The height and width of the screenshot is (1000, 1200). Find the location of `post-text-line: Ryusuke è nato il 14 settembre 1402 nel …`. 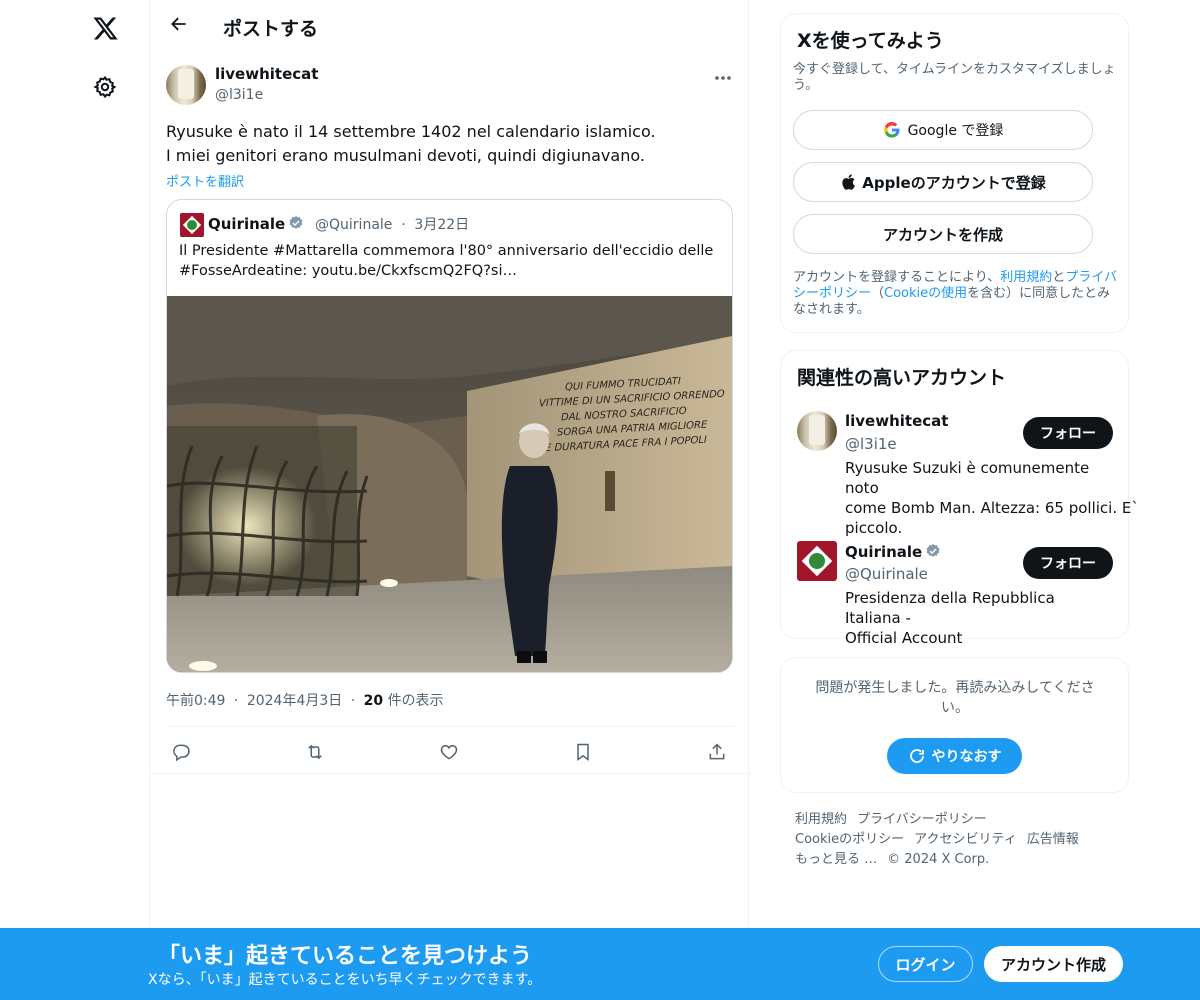

post-text-line: Ryusuke è nato il 14 settembre 1402 nel … is located at coordinates (411, 131).